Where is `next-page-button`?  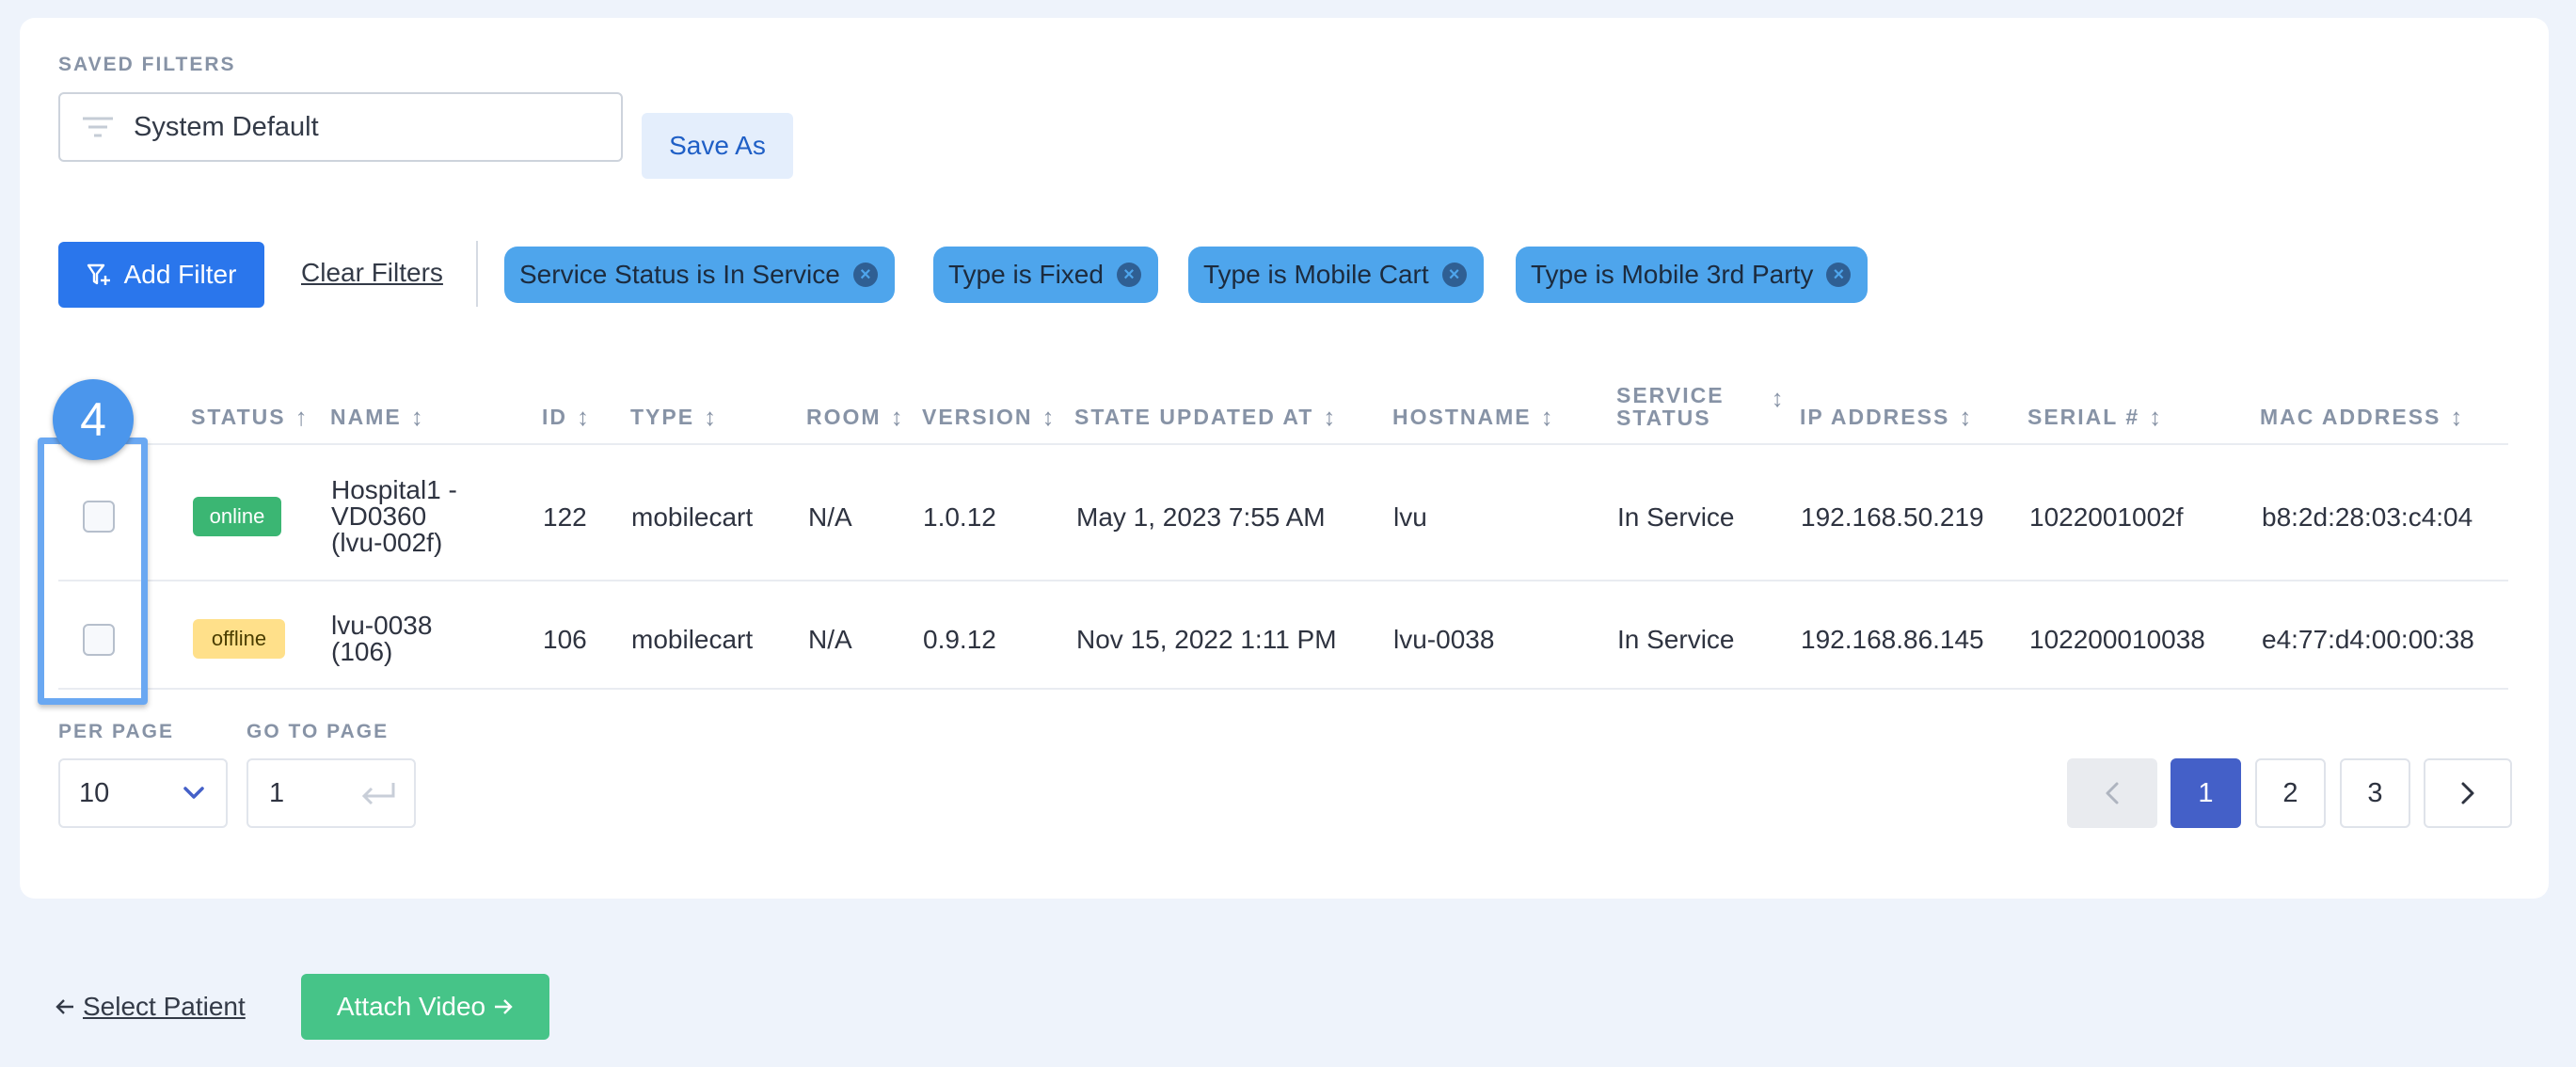
next-page-button is located at coordinates (2468, 793).